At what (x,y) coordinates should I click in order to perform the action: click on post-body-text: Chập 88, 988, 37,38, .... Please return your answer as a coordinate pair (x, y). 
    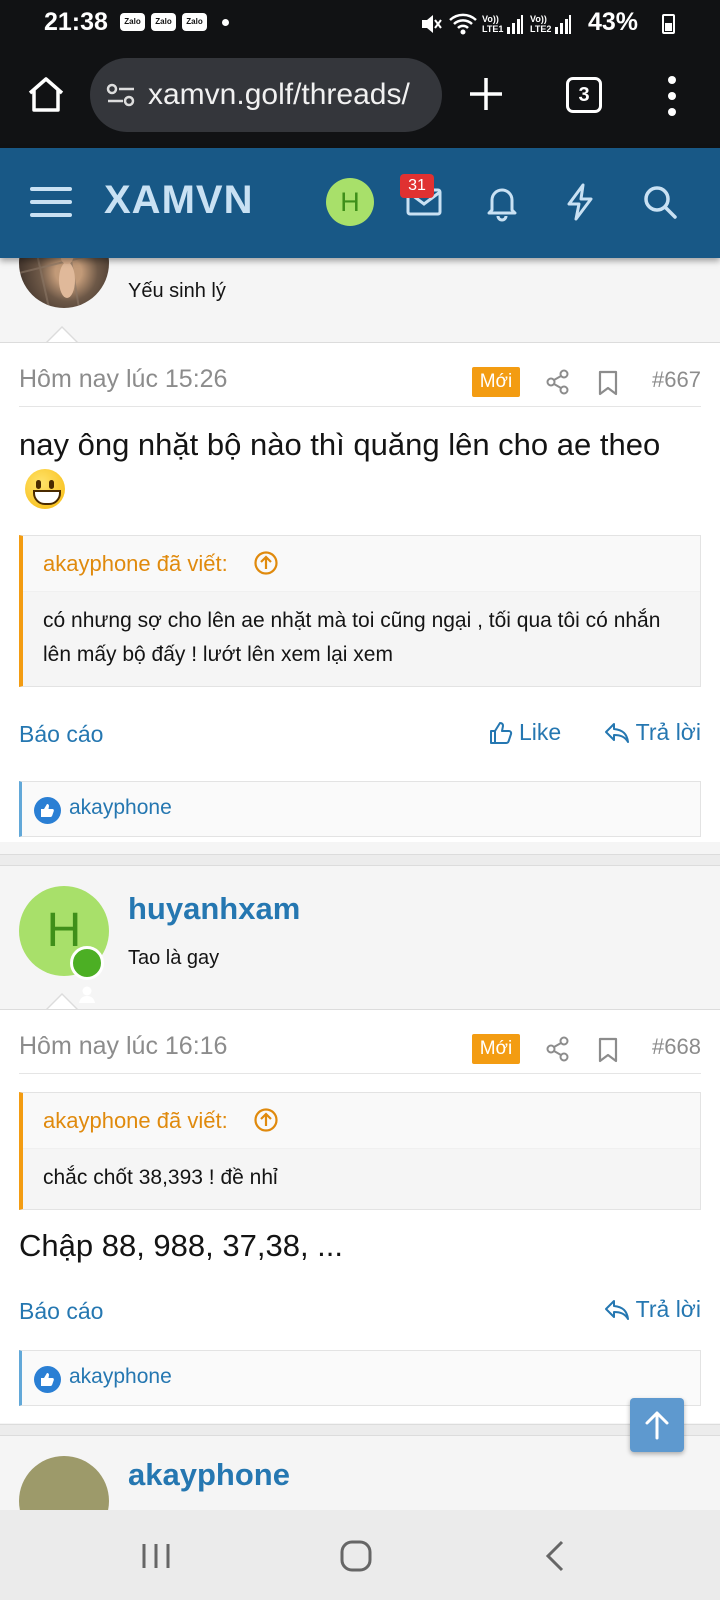
    Looking at the image, I should click on (181, 1245).